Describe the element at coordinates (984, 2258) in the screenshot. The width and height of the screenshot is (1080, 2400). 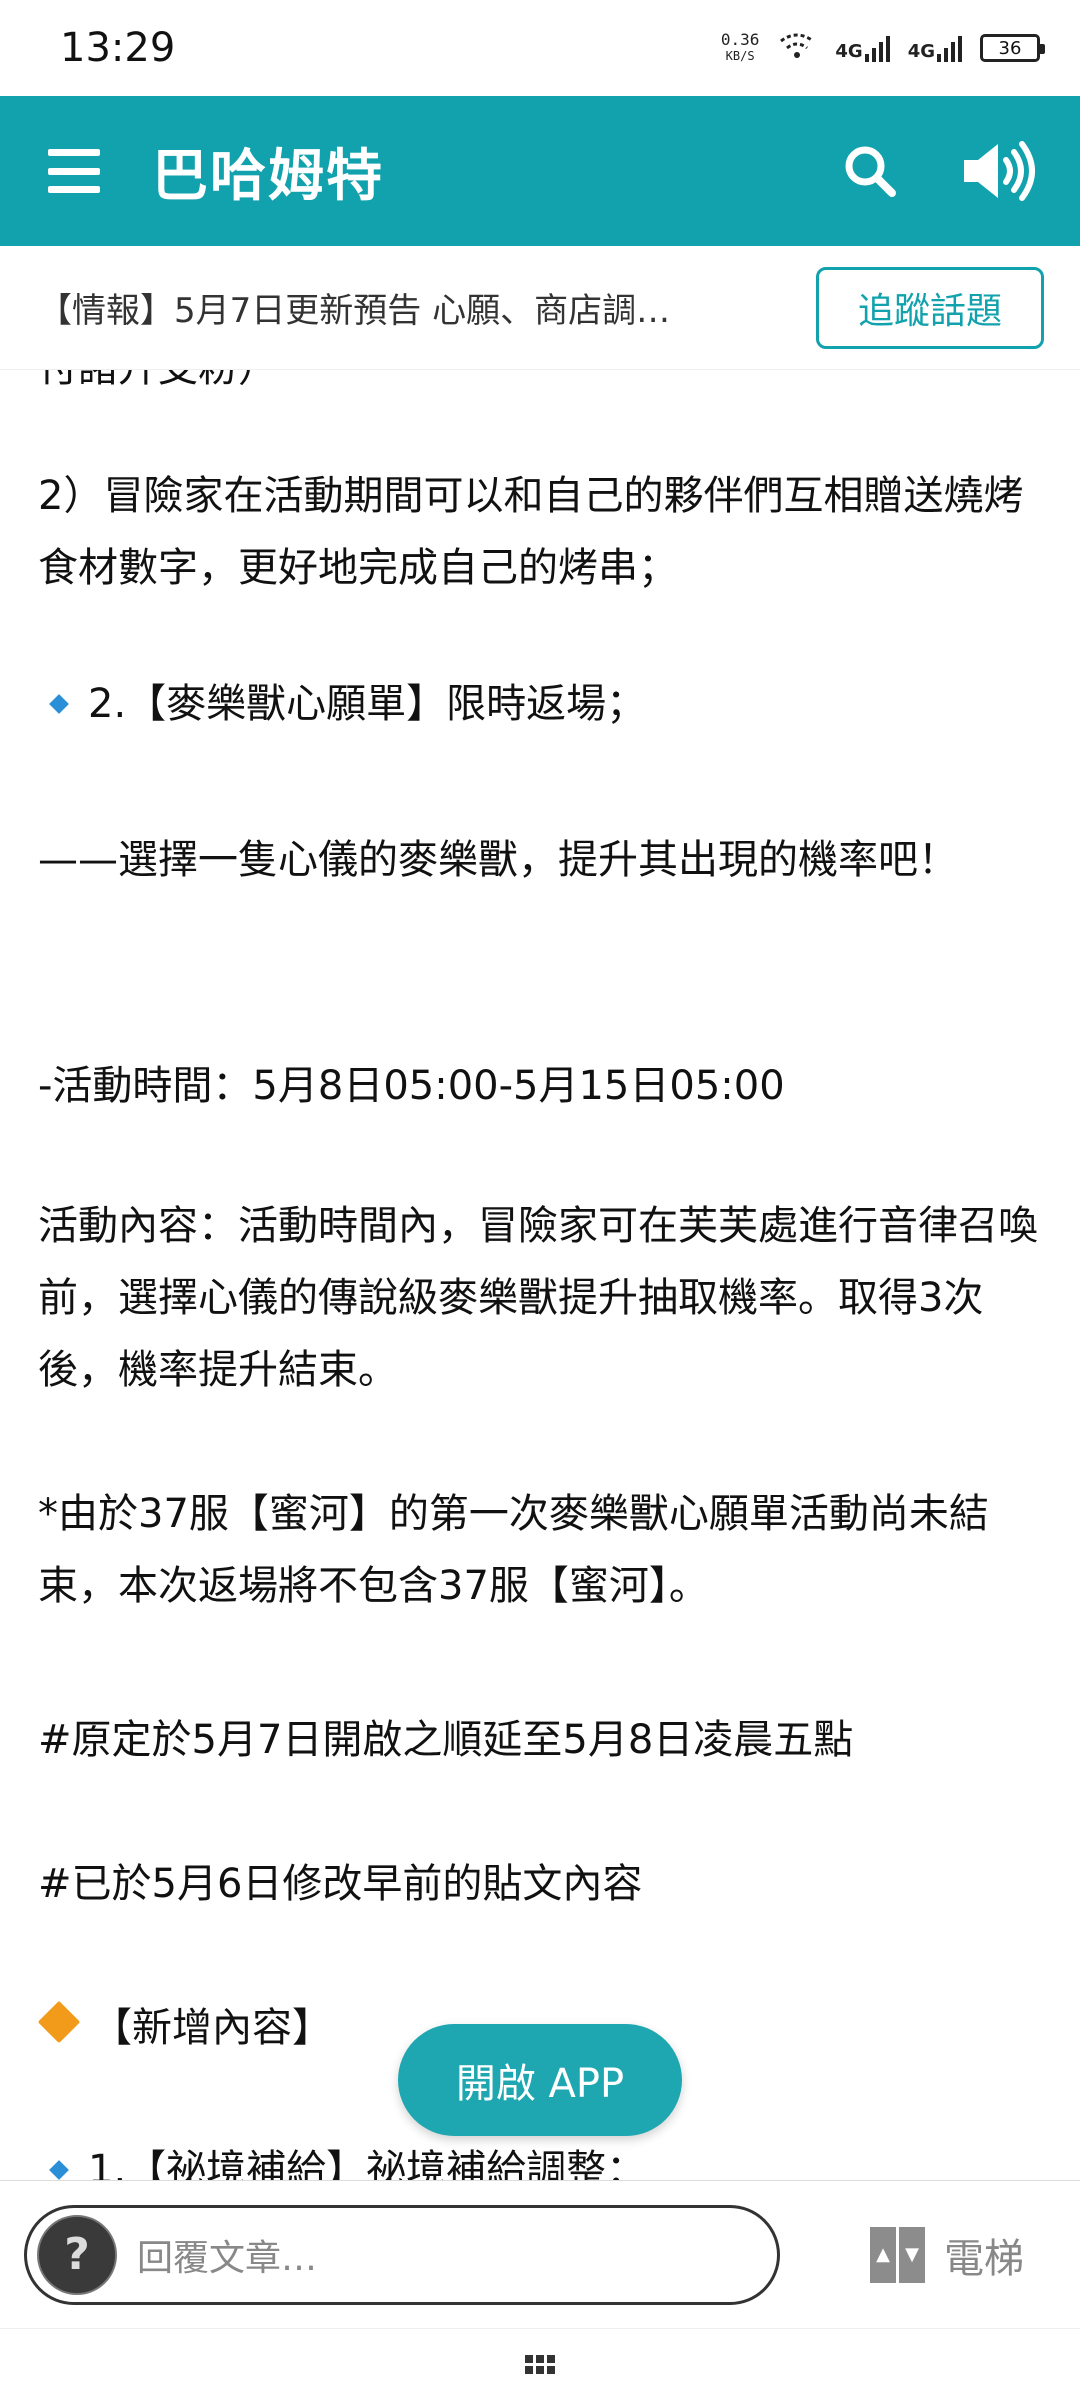
I see `elevator-label: 電梯` at that location.